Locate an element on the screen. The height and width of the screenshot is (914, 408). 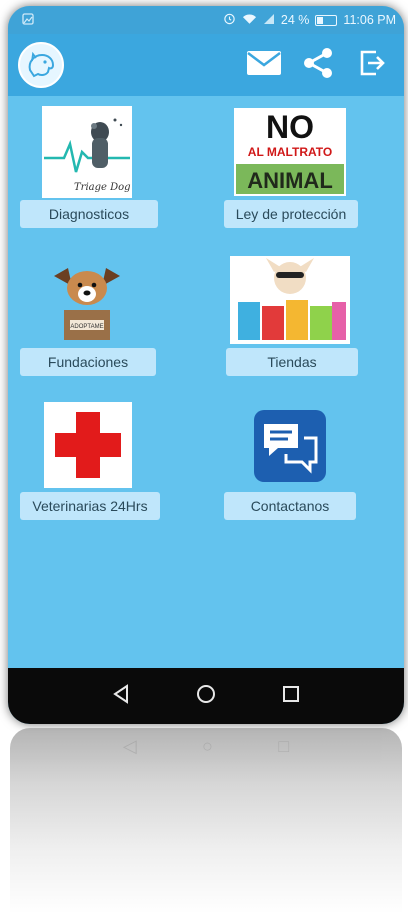
share-icon is located at coordinates (318, 65).